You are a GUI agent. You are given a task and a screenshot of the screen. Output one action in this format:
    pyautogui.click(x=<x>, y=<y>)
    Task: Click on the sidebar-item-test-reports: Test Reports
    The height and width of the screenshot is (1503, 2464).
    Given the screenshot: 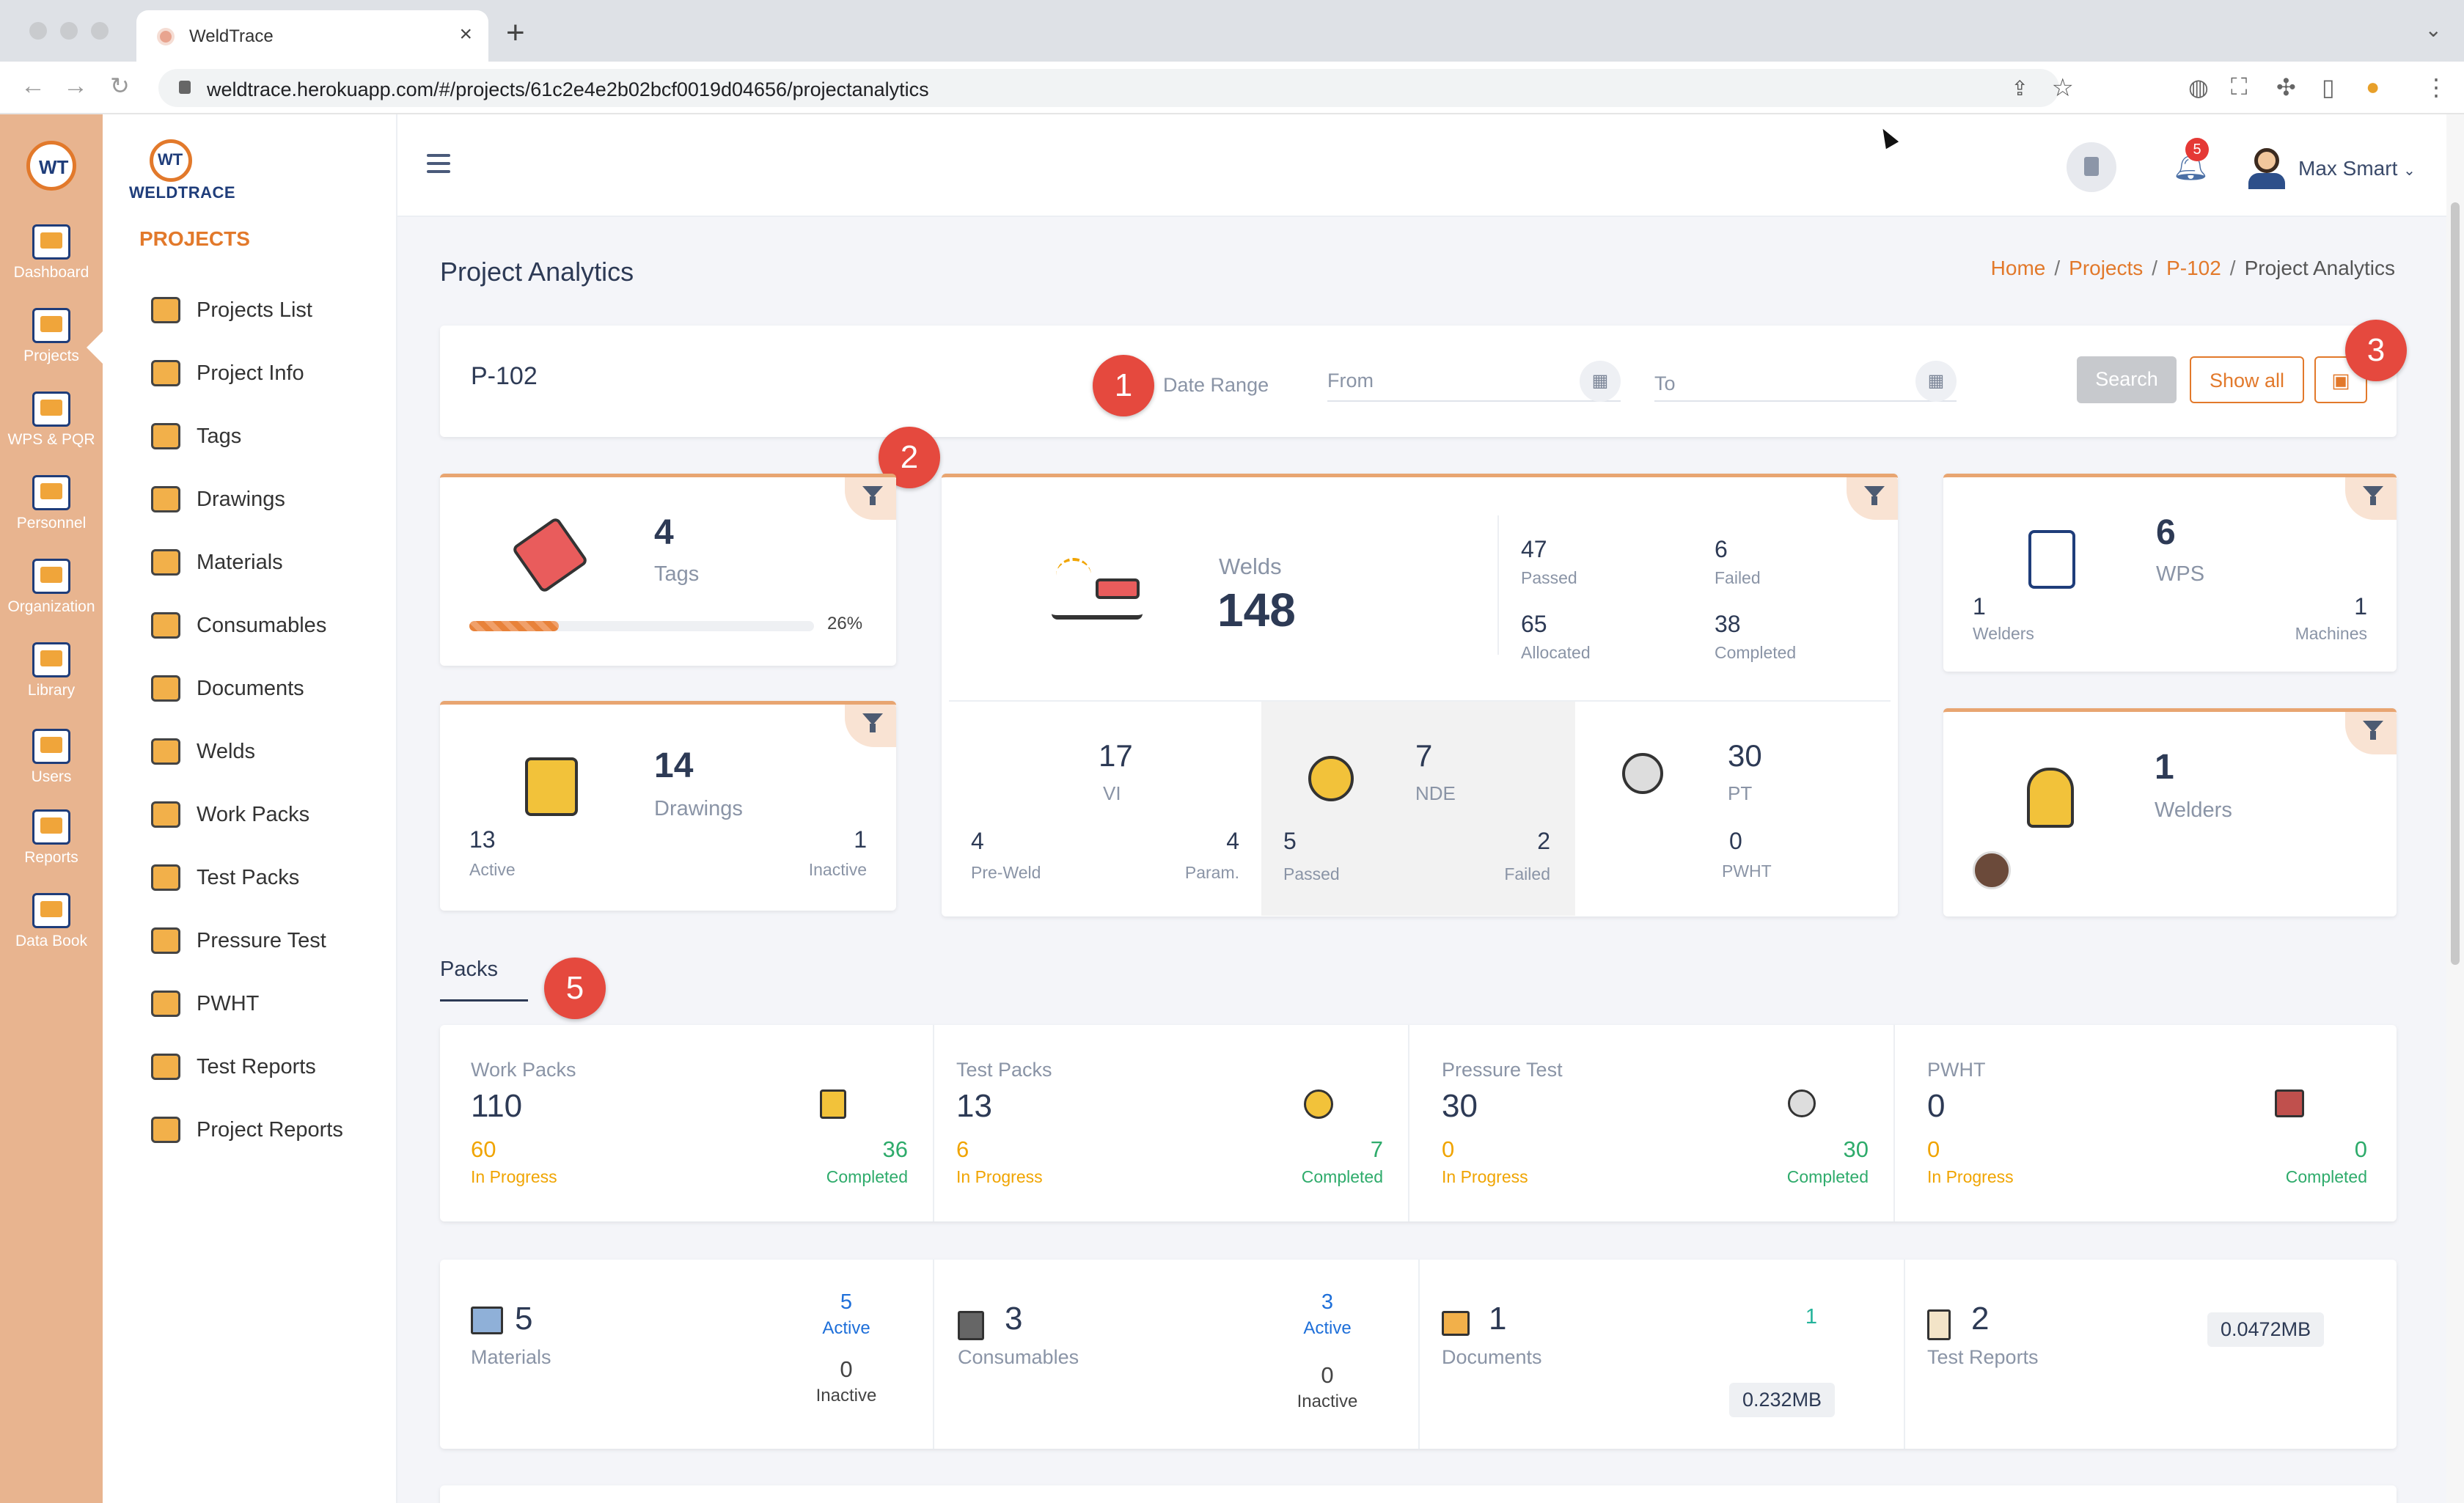 What is the action you would take?
    pyautogui.click(x=233, y=1066)
    